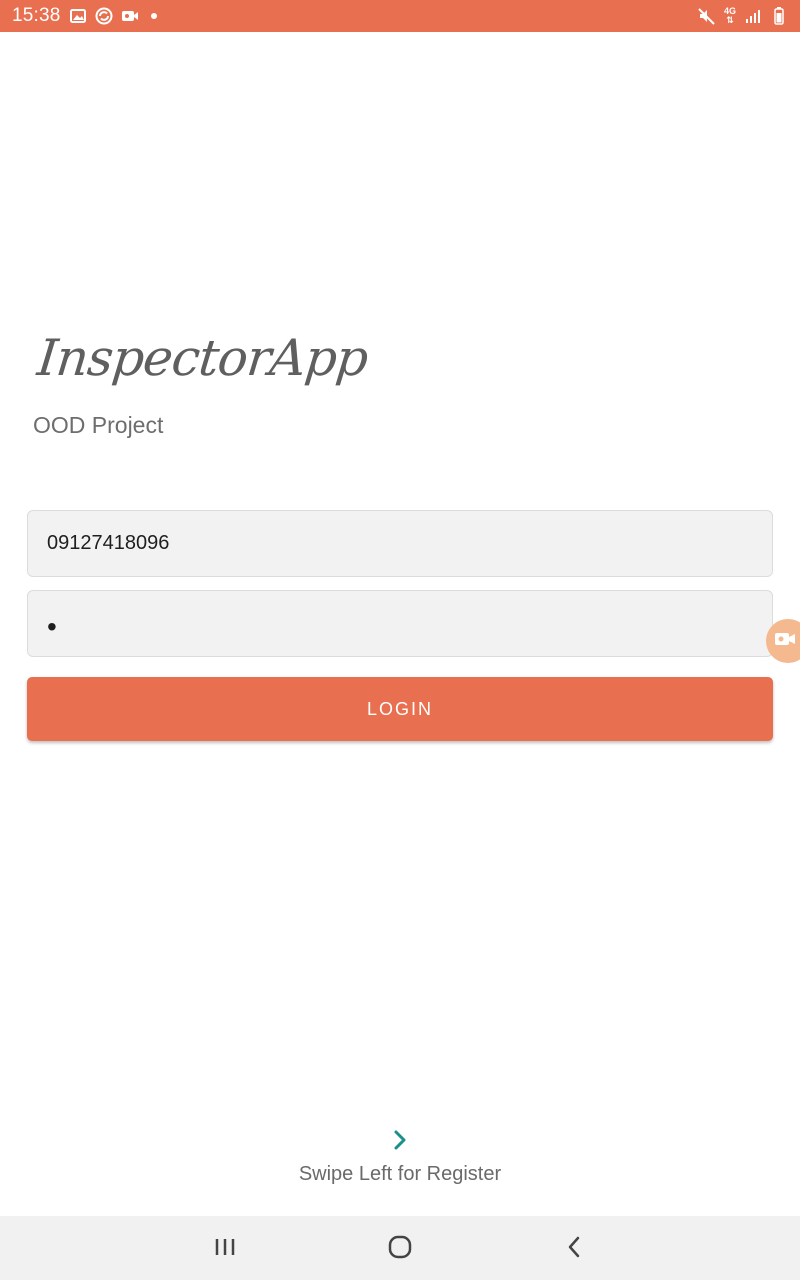 The height and width of the screenshot is (1280, 800). Describe the element at coordinates (400, 1174) in the screenshot. I see `swipe-register-hint: Swipe Left for Register` at that location.